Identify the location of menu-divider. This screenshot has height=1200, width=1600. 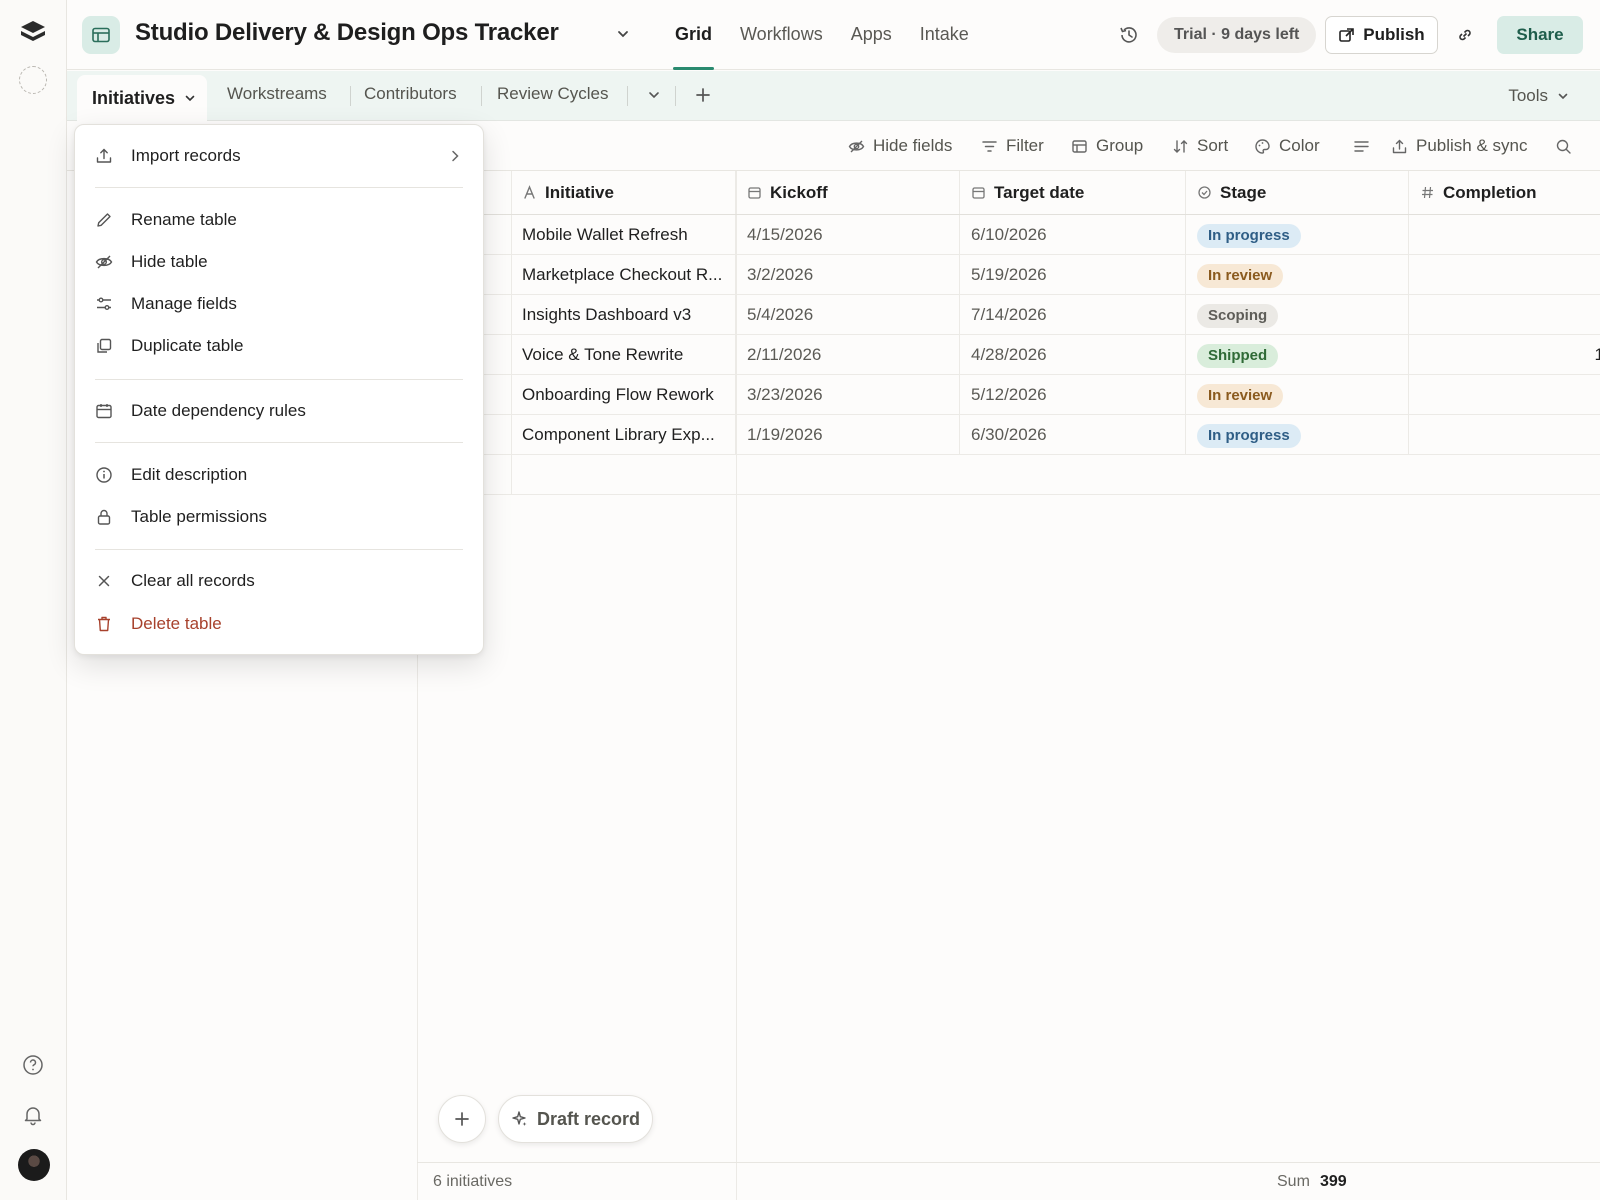
(279, 442).